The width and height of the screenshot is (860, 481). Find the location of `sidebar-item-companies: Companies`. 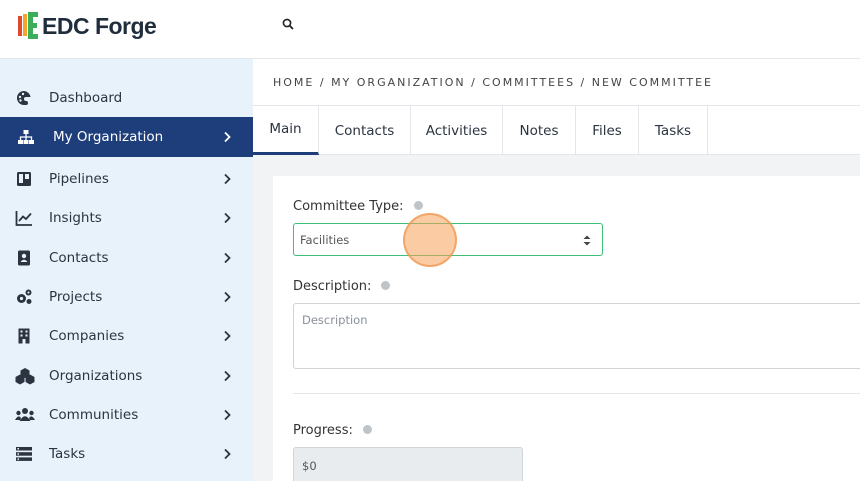

sidebar-item-companies: Companies is located at coordinates (126, 336).